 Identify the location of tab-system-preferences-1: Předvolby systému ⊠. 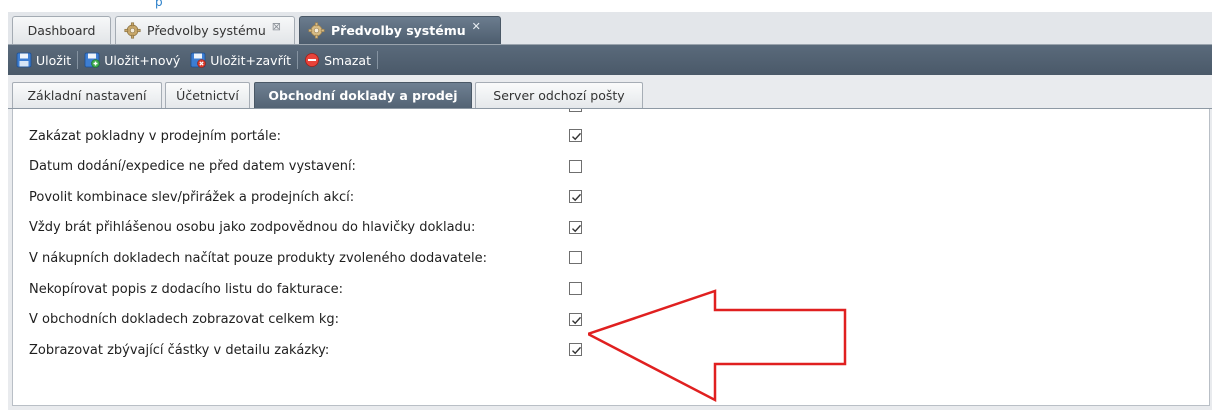
(205, 30).